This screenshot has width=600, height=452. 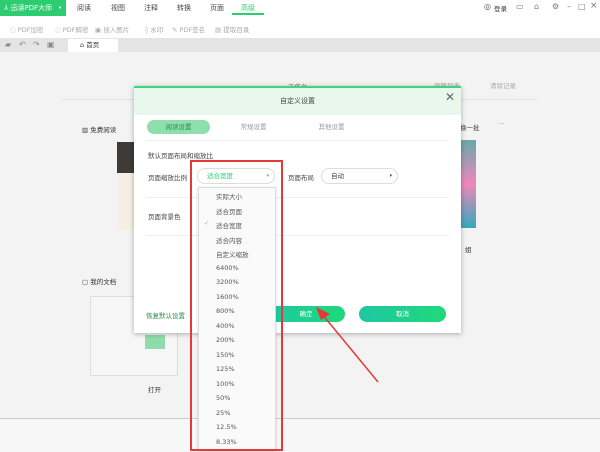 I want to click on arrow-annotation, so click(x=347, y=345).